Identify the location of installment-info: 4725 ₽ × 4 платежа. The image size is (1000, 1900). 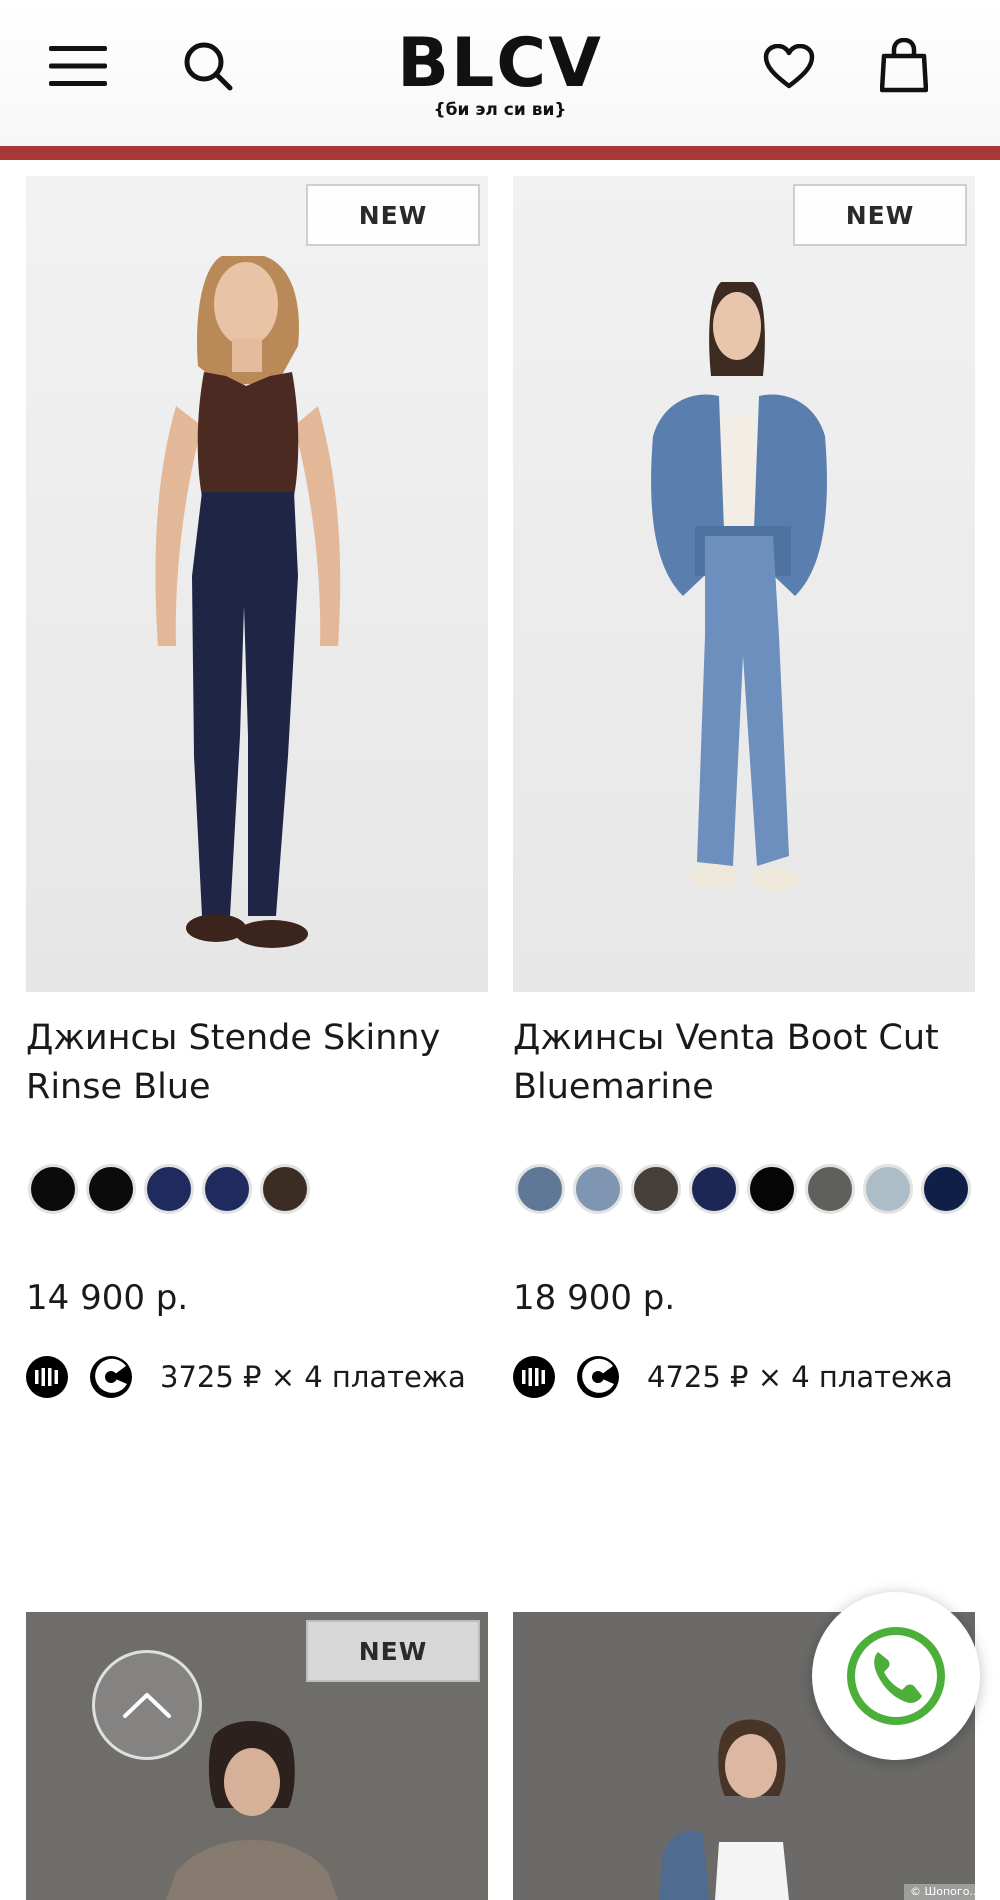
(733, 1377).